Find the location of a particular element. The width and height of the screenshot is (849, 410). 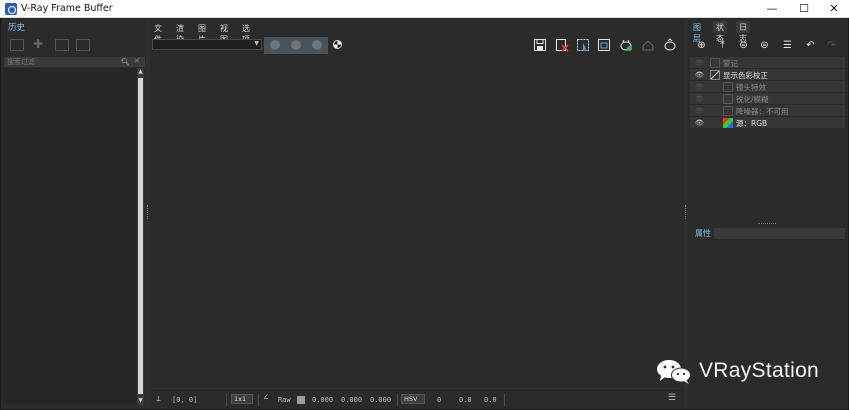

undo-icon: ↶ is located at coordinates (810, 46).